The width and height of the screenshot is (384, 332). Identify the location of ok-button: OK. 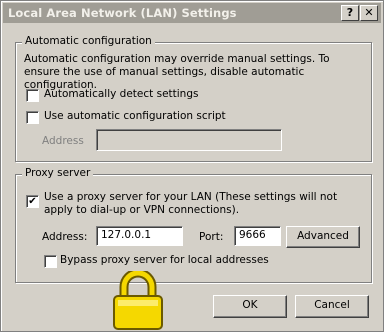
(250, 306).